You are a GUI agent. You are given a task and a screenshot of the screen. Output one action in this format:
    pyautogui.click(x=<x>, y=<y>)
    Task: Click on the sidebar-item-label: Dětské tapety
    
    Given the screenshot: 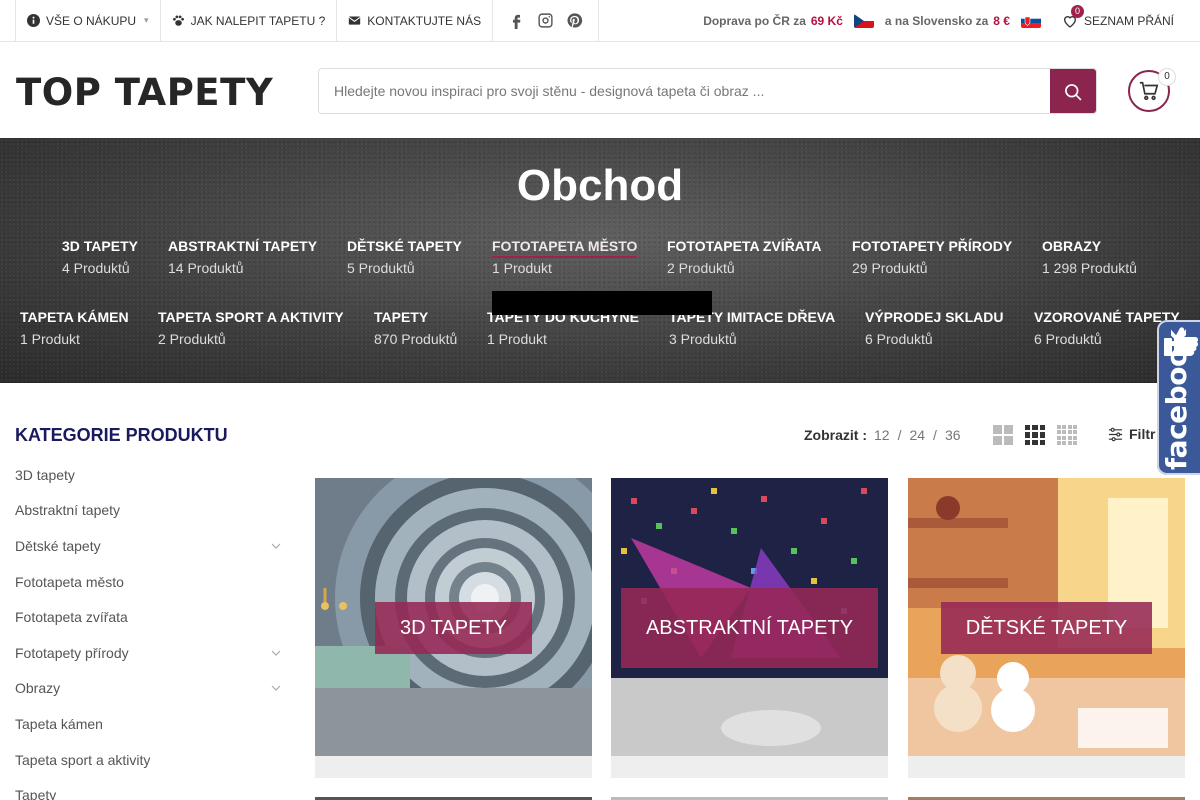 What is the action you would take?
    pyautogui.click(x=58, y=545)
    